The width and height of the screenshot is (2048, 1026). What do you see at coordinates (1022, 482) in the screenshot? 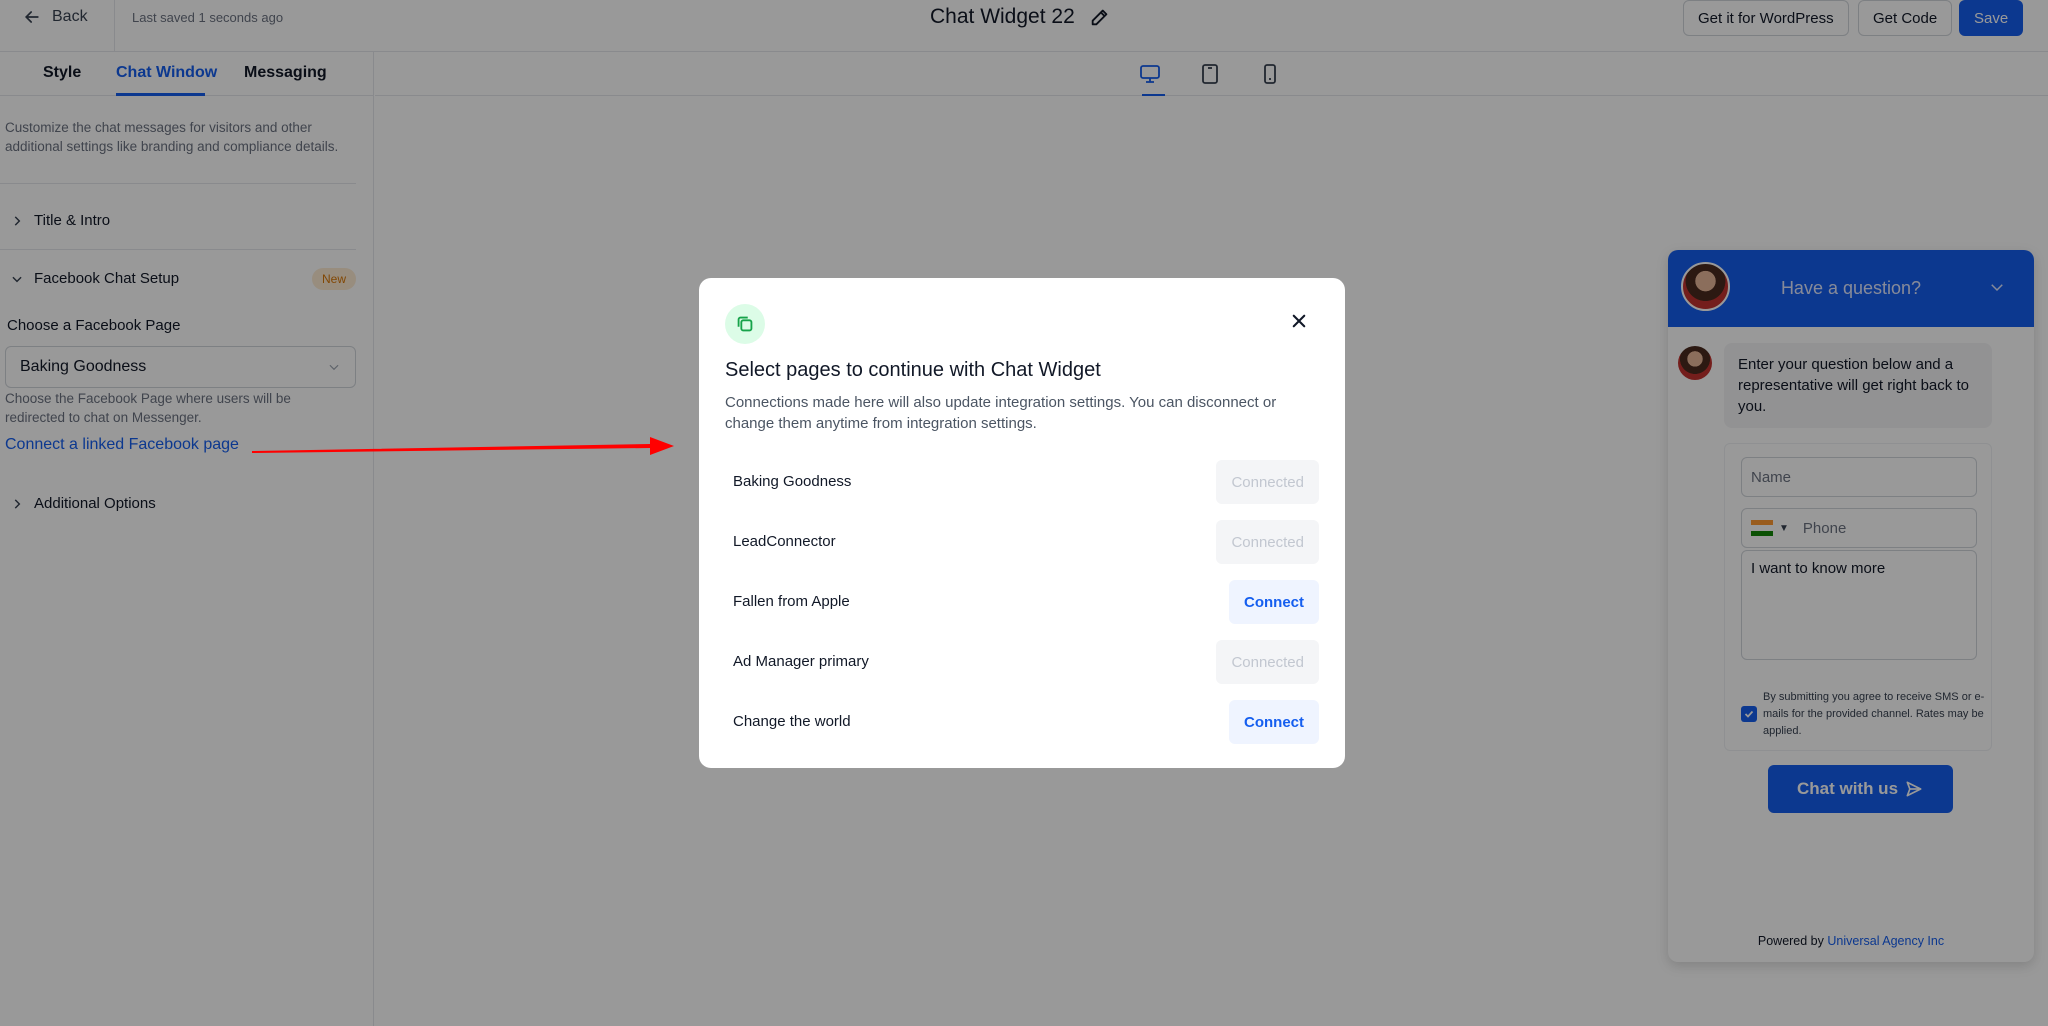
I see `page-row: Baking Goodness Connected` at bounding box center [1022, 482].